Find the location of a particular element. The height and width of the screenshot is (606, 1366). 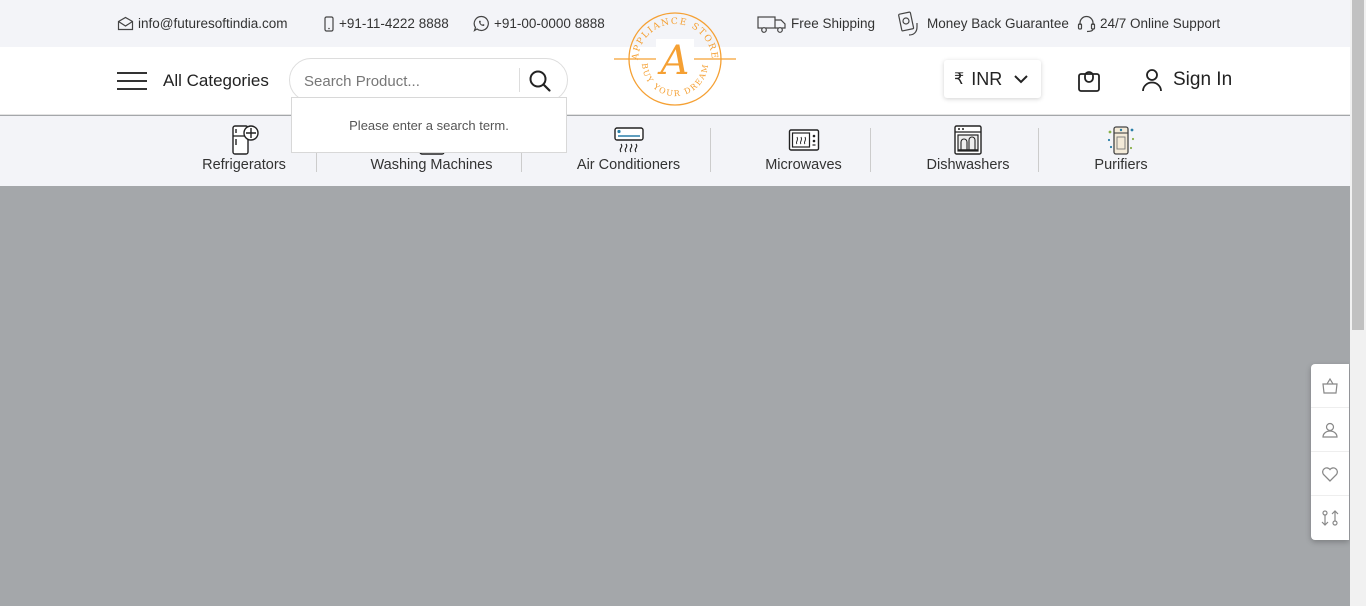

compare-icon is located at coordinates (1330, 518).